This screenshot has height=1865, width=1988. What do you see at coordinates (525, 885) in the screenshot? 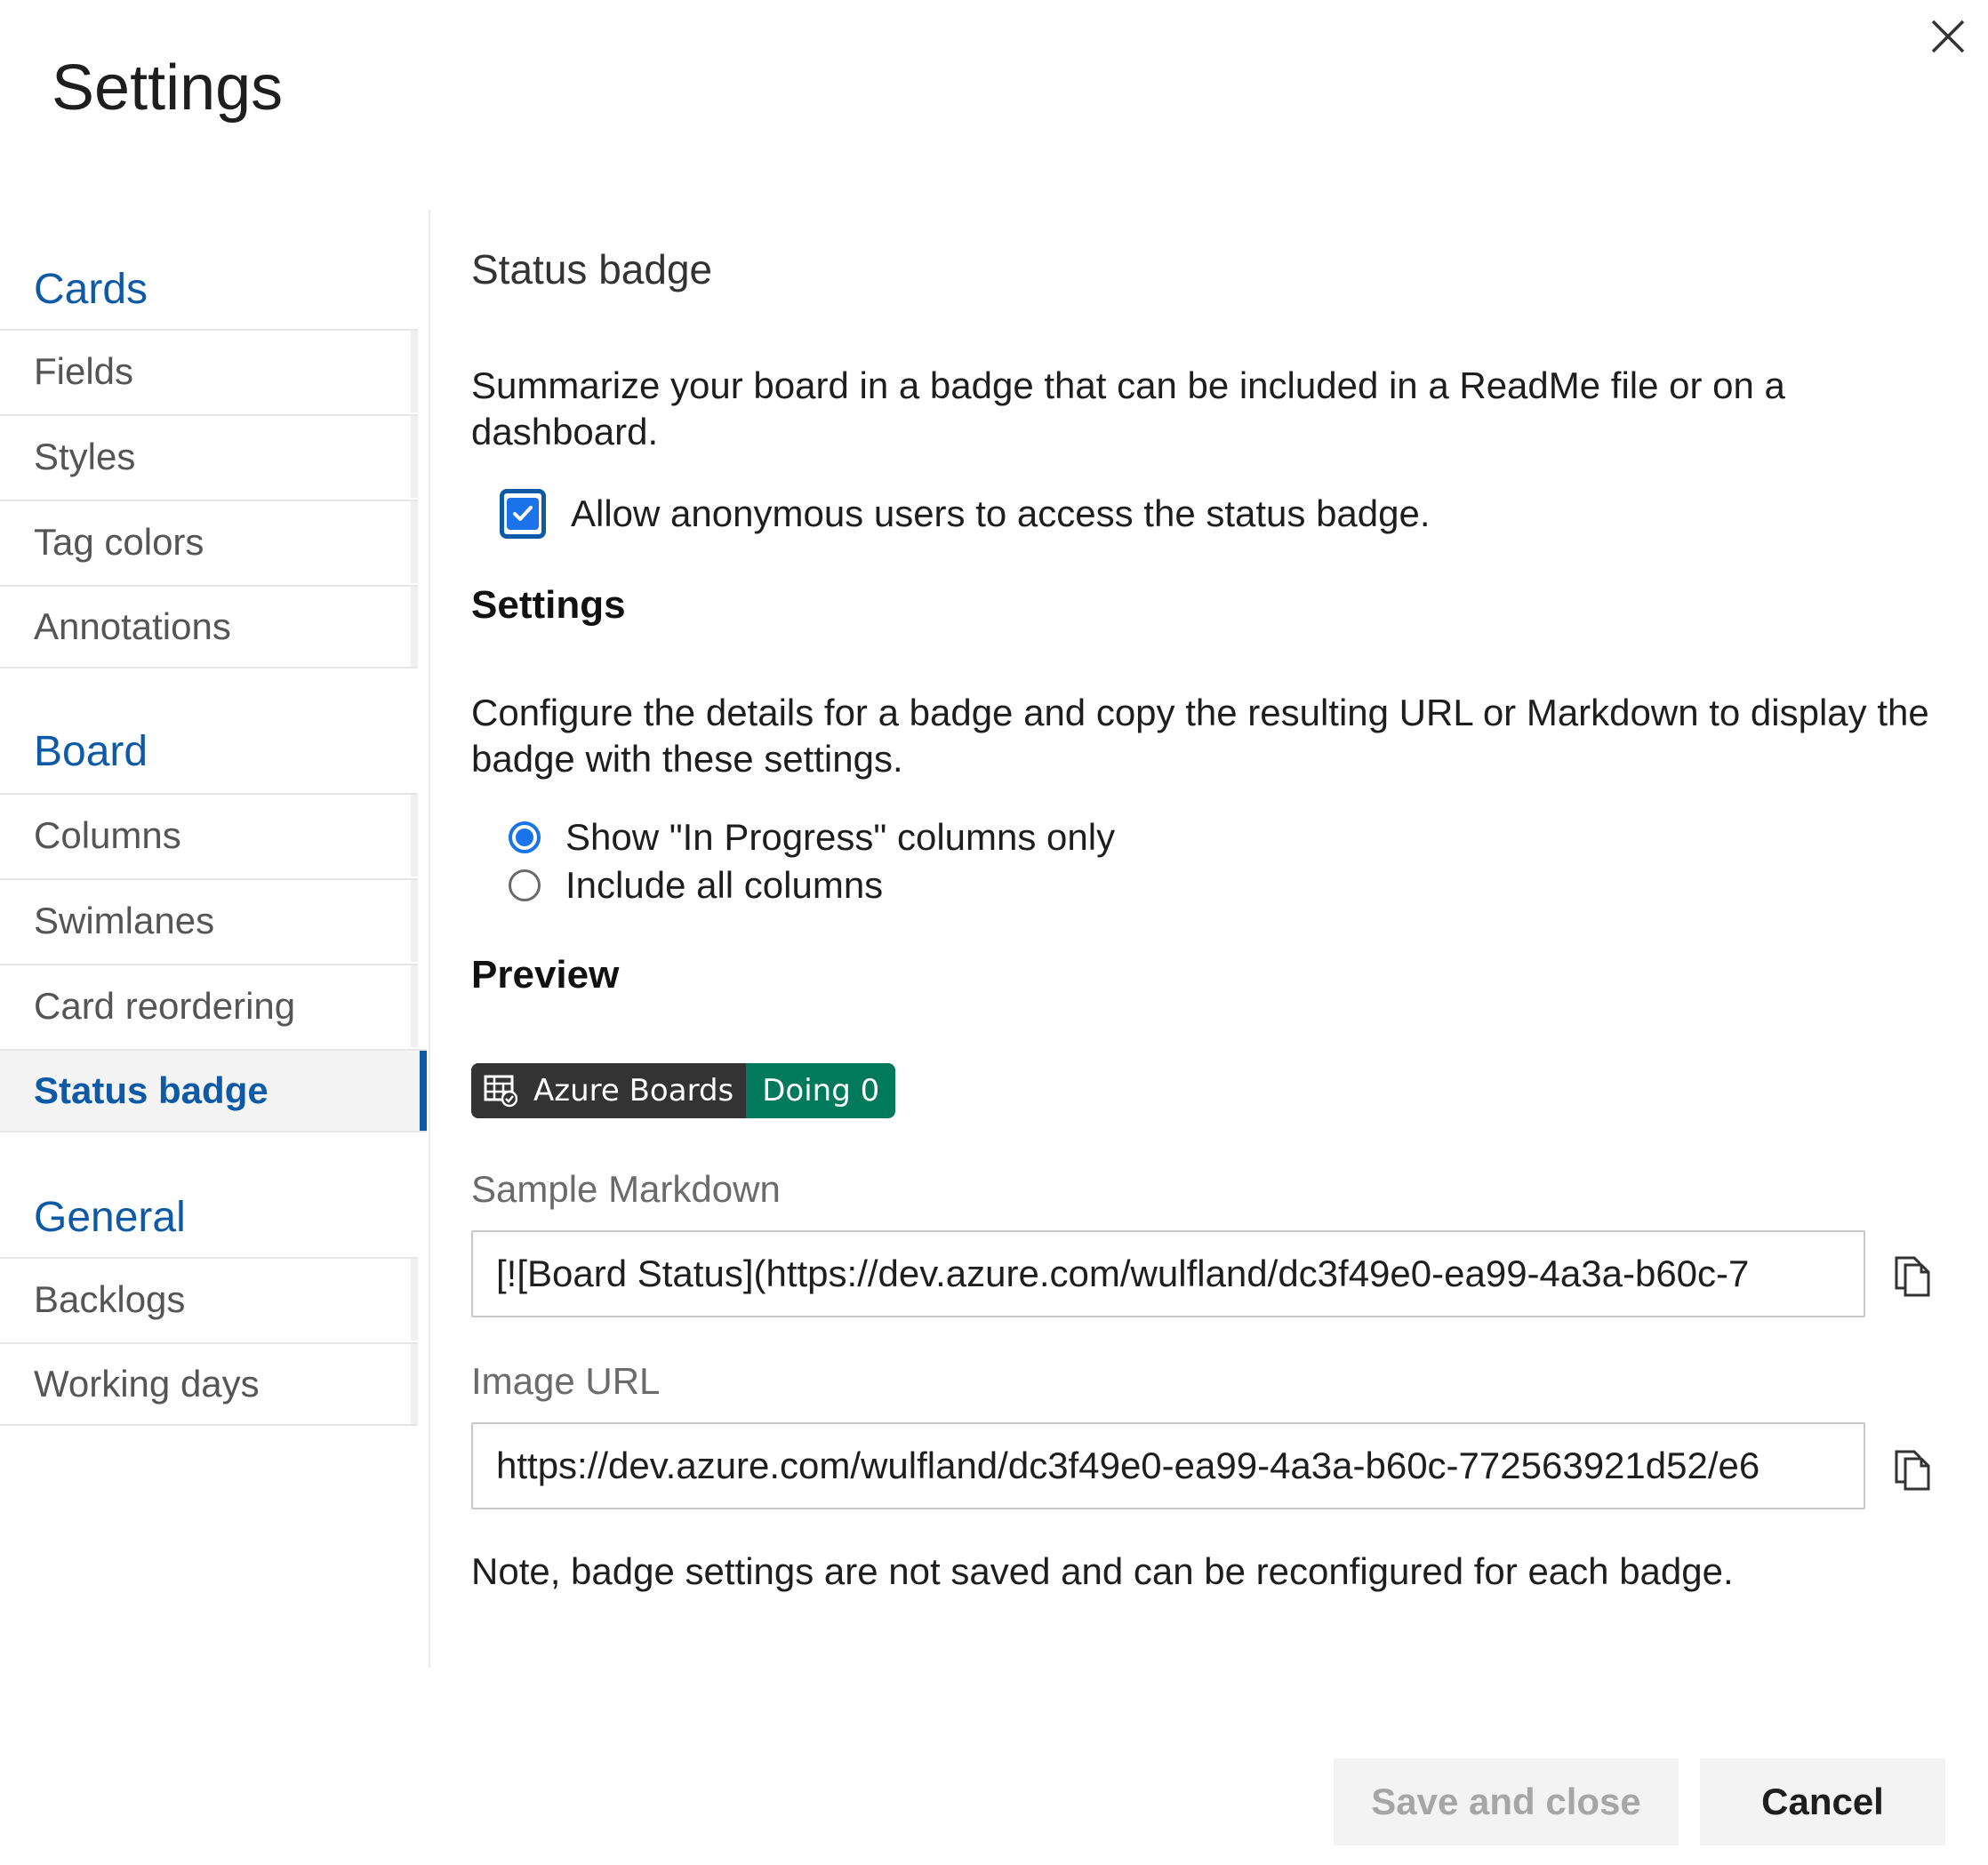
I see `radio-button` at bounding box center [525, 885].